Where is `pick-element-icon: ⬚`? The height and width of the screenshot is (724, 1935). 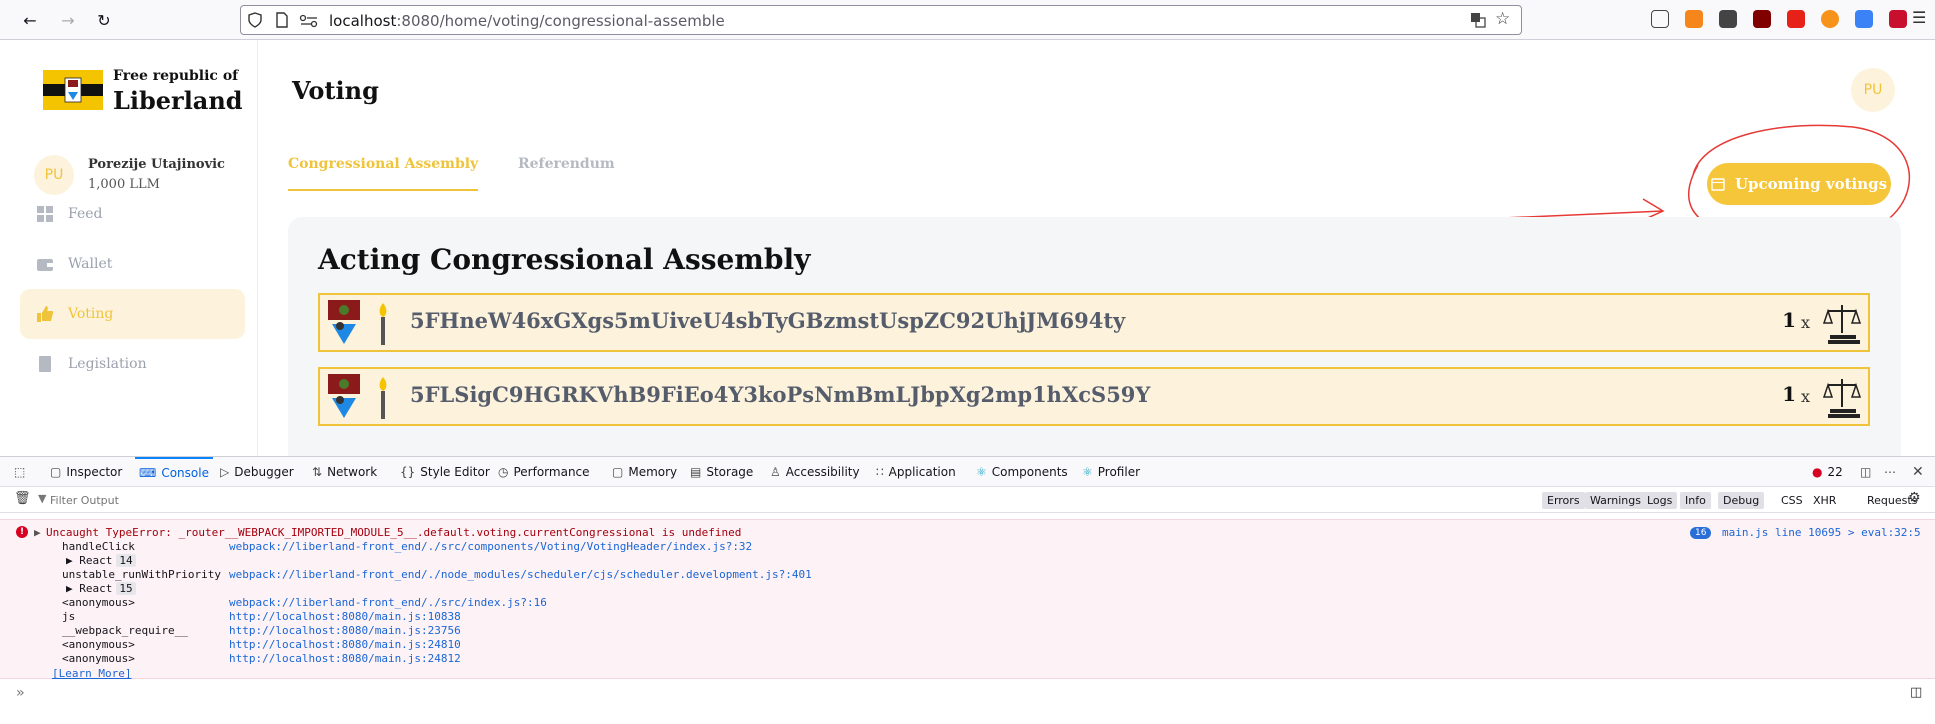
pick-element-icon: ⬚ is located at coordinates (19, 472).